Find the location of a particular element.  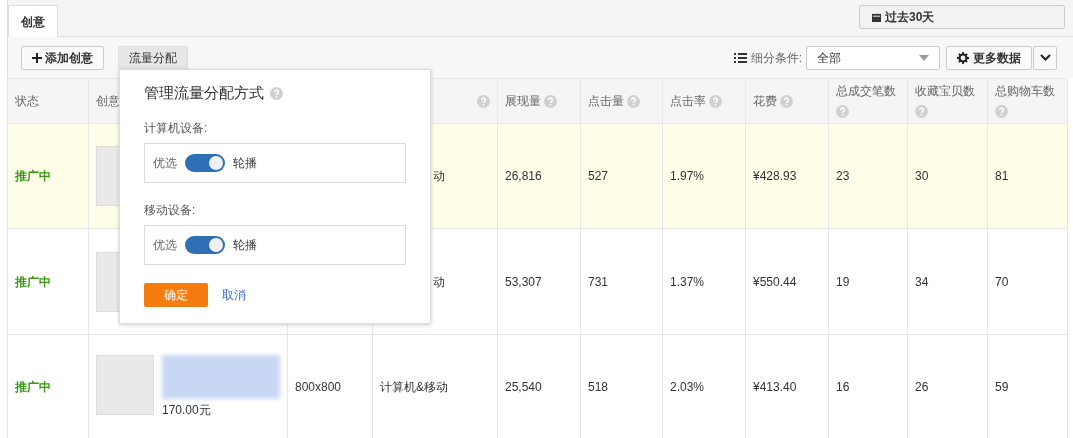

table-cell: 30 is located at coordinates (922, 176).